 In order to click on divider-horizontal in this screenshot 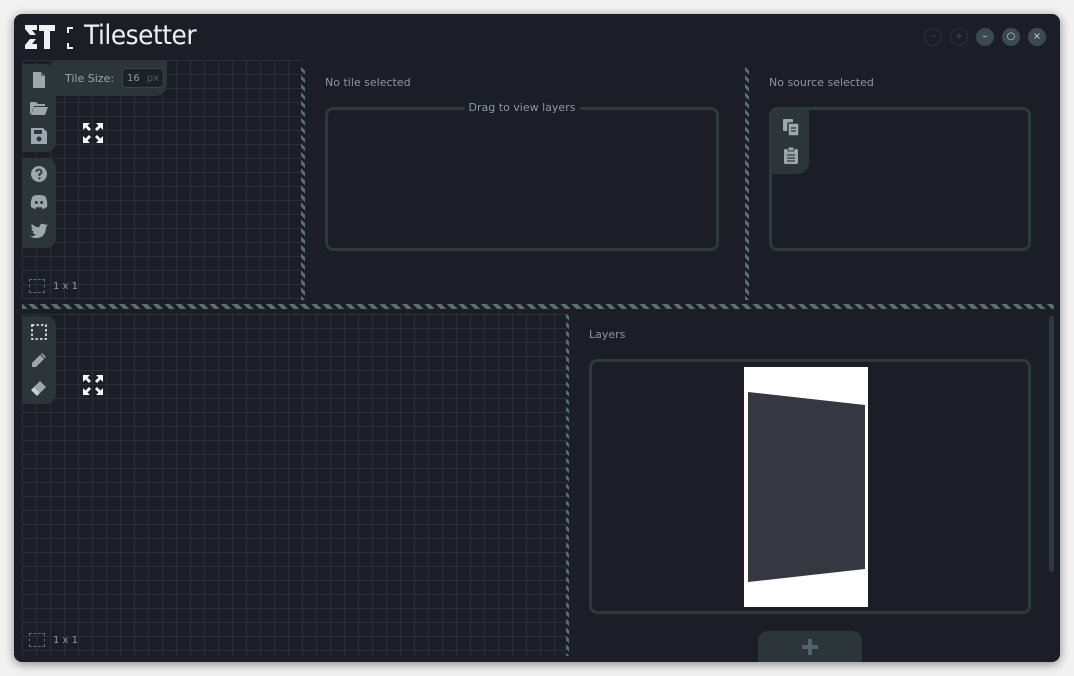, I will do `click(538, 306)`.